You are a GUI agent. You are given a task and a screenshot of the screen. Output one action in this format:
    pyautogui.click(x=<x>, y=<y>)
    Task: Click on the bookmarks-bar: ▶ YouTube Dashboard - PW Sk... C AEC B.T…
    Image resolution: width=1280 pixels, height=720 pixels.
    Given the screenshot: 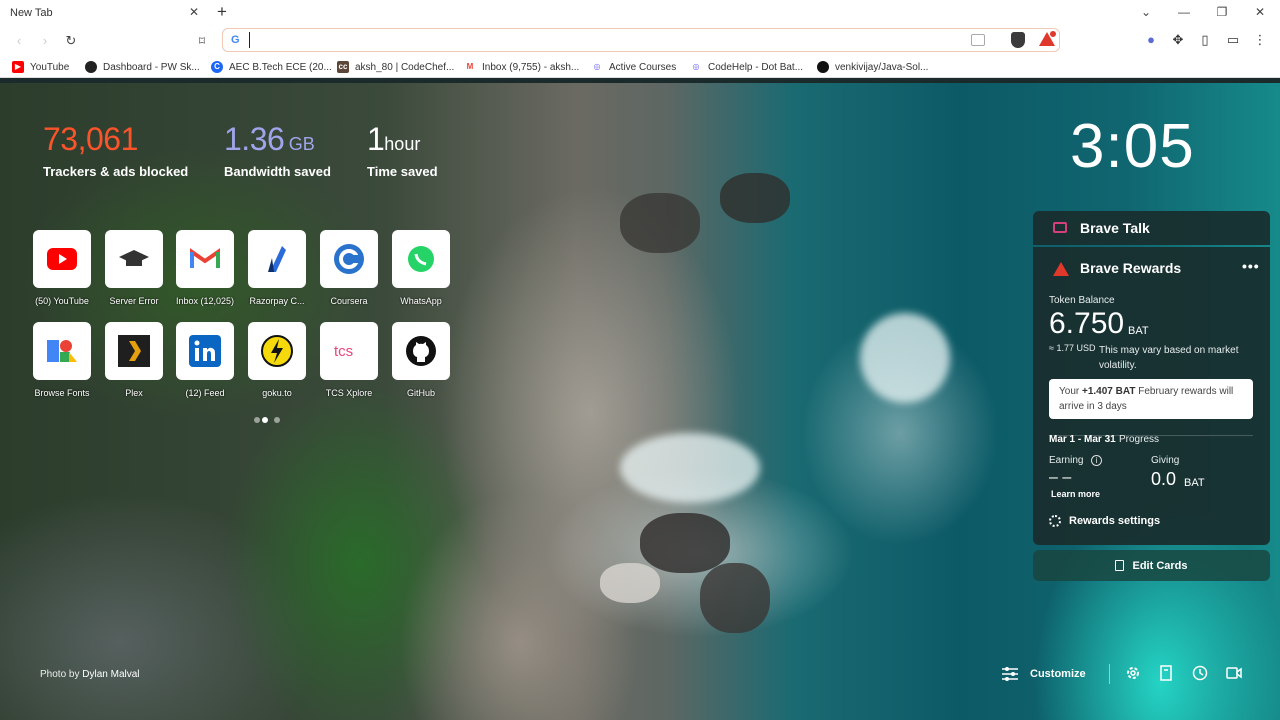 What is the action you would take?
    pyautogui.click(x=640, y=67)
    